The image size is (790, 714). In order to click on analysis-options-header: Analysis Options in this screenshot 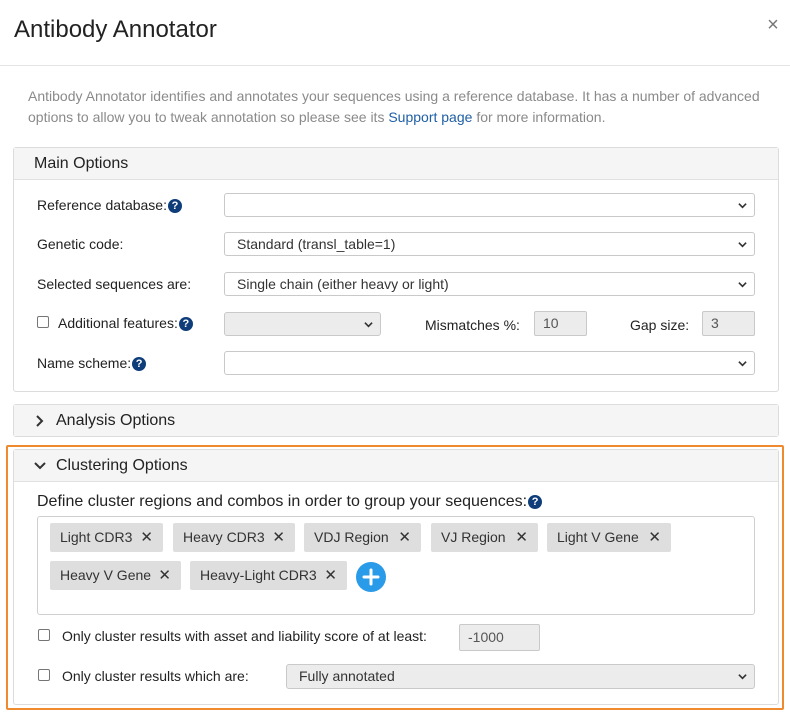, I will do `click(396, 420)`.